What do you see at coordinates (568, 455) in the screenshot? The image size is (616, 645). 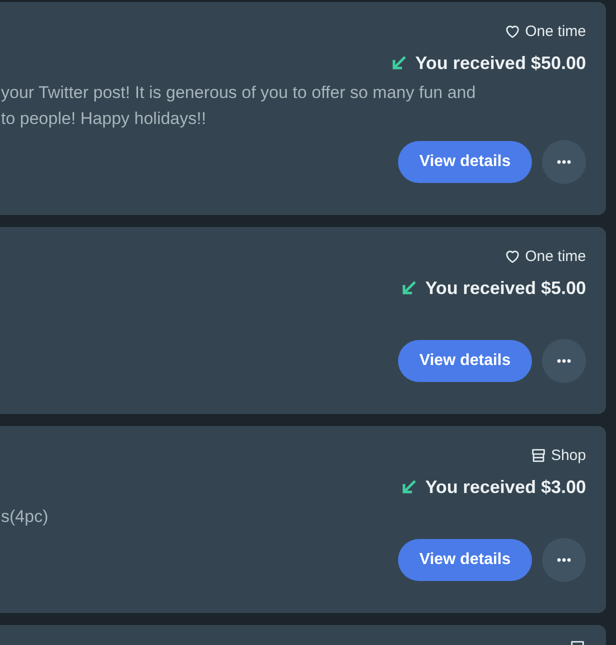 I see `payment-type-label: Shop` at bounding box center [568, 455].